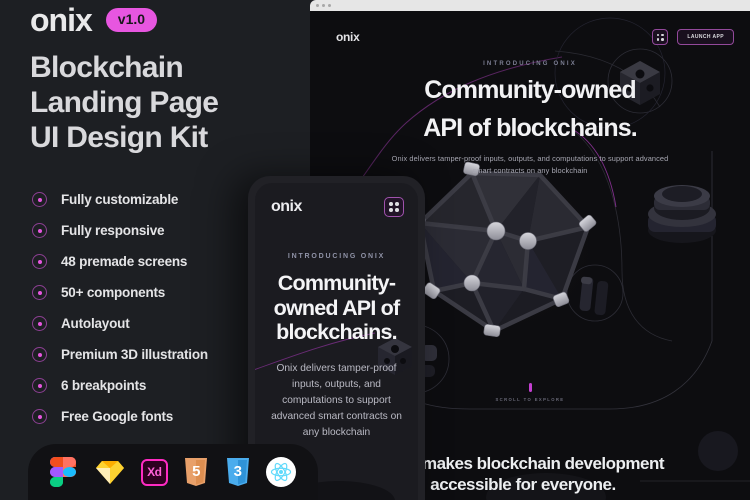  Describe the element at coordinates (94, 20) in the screenshot. I see `brand-row: onix v1.0` at that location.